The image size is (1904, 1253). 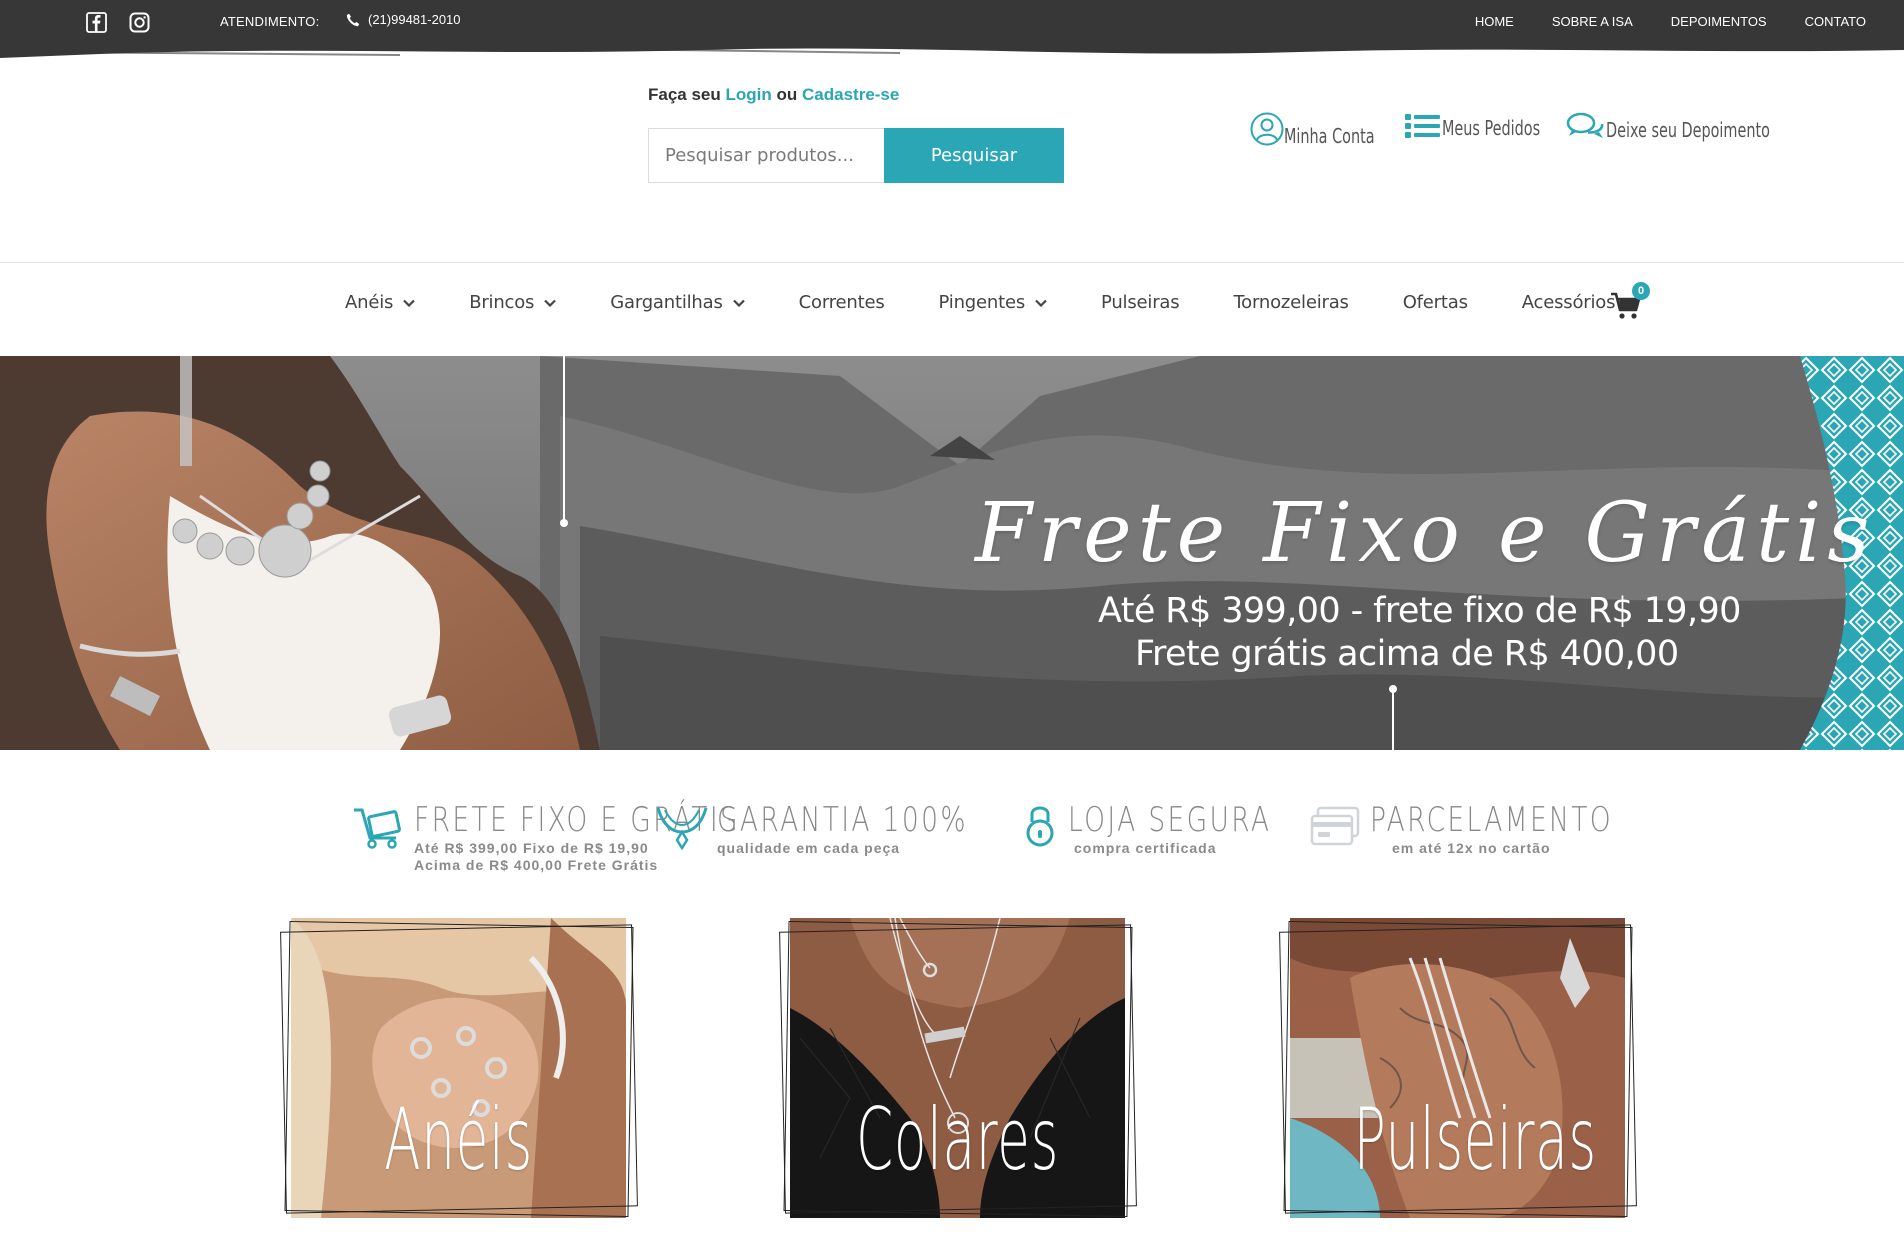 I want to click on nav-gargantilhas: Gargantilhas, so click(x=677, y=302).